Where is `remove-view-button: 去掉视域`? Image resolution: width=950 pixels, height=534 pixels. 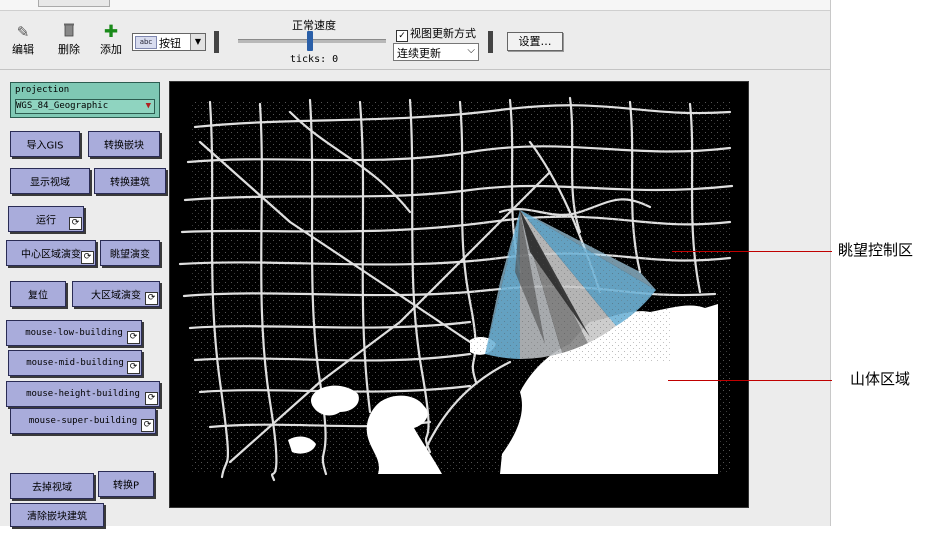
remove-view-button: 去掉视域 is located at coordinates (52, 486).